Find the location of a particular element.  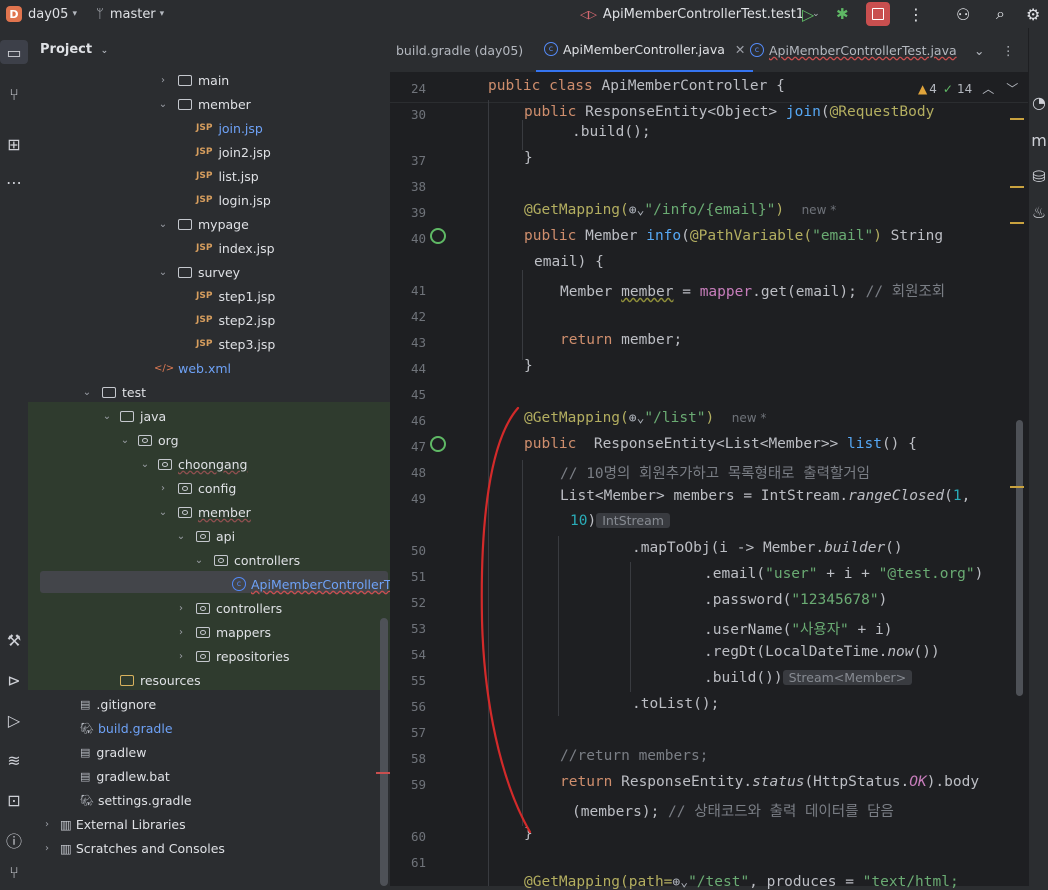

close-icon: ✕ is located at coordinates (740, 49).